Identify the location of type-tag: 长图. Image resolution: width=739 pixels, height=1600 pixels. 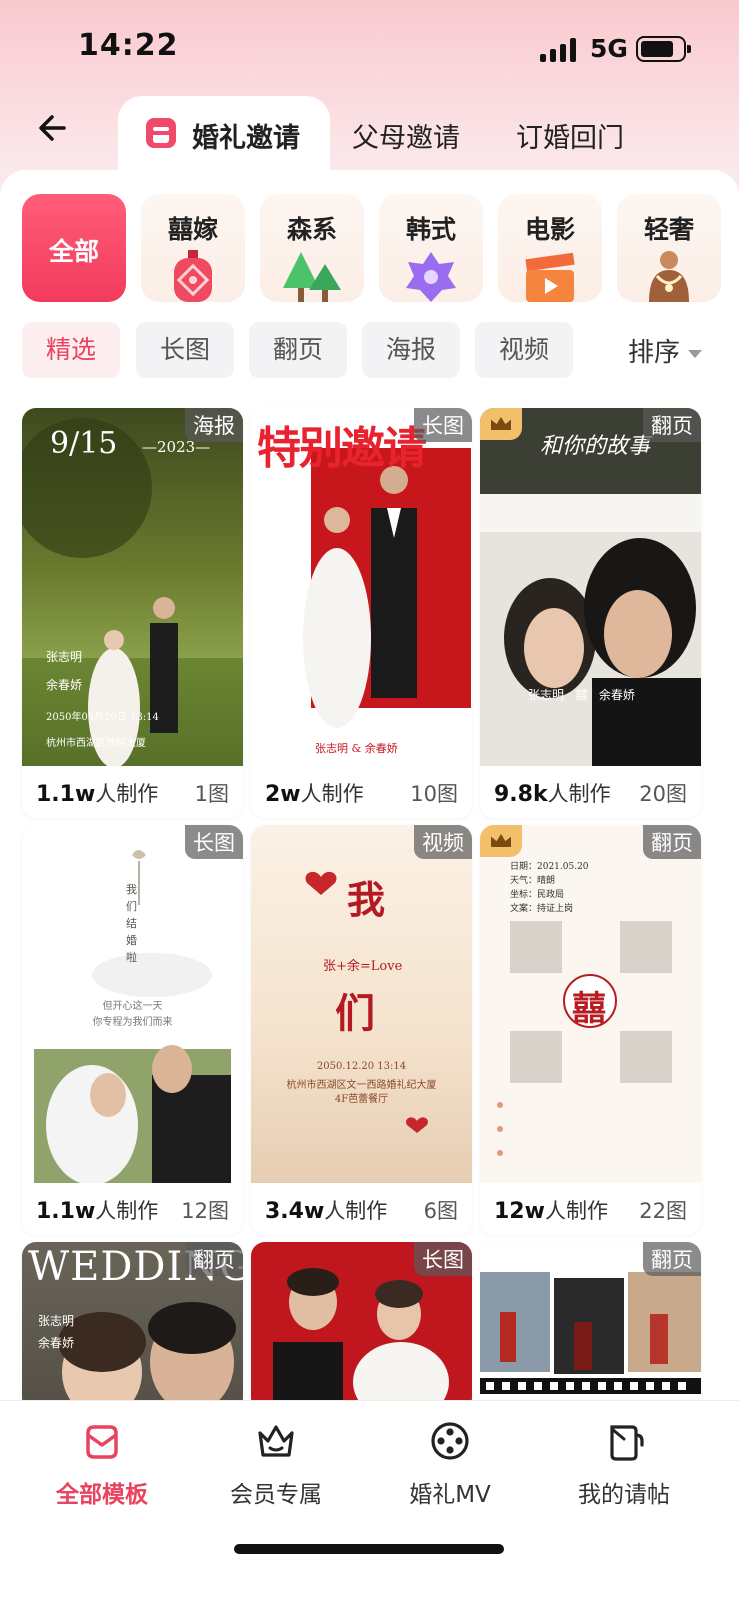
(443, 425).